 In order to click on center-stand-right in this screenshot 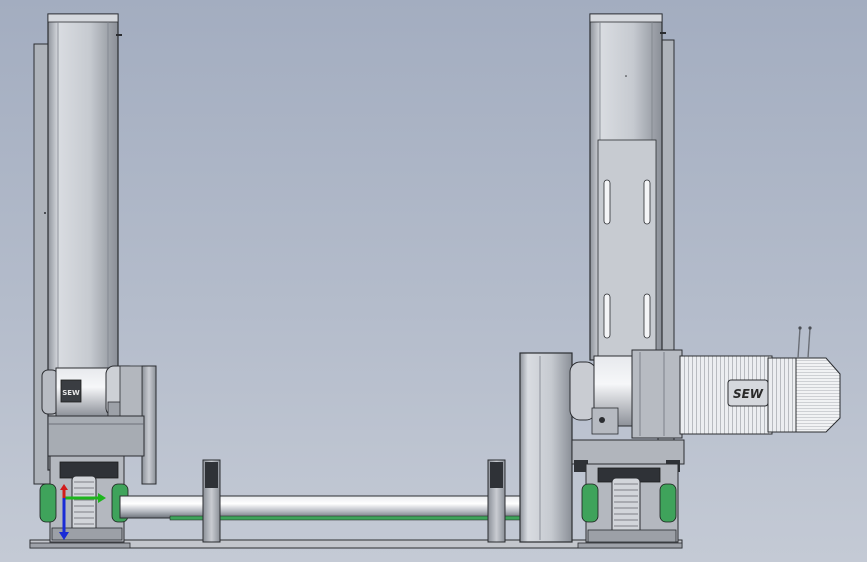, I will do `click(496, 501)`.